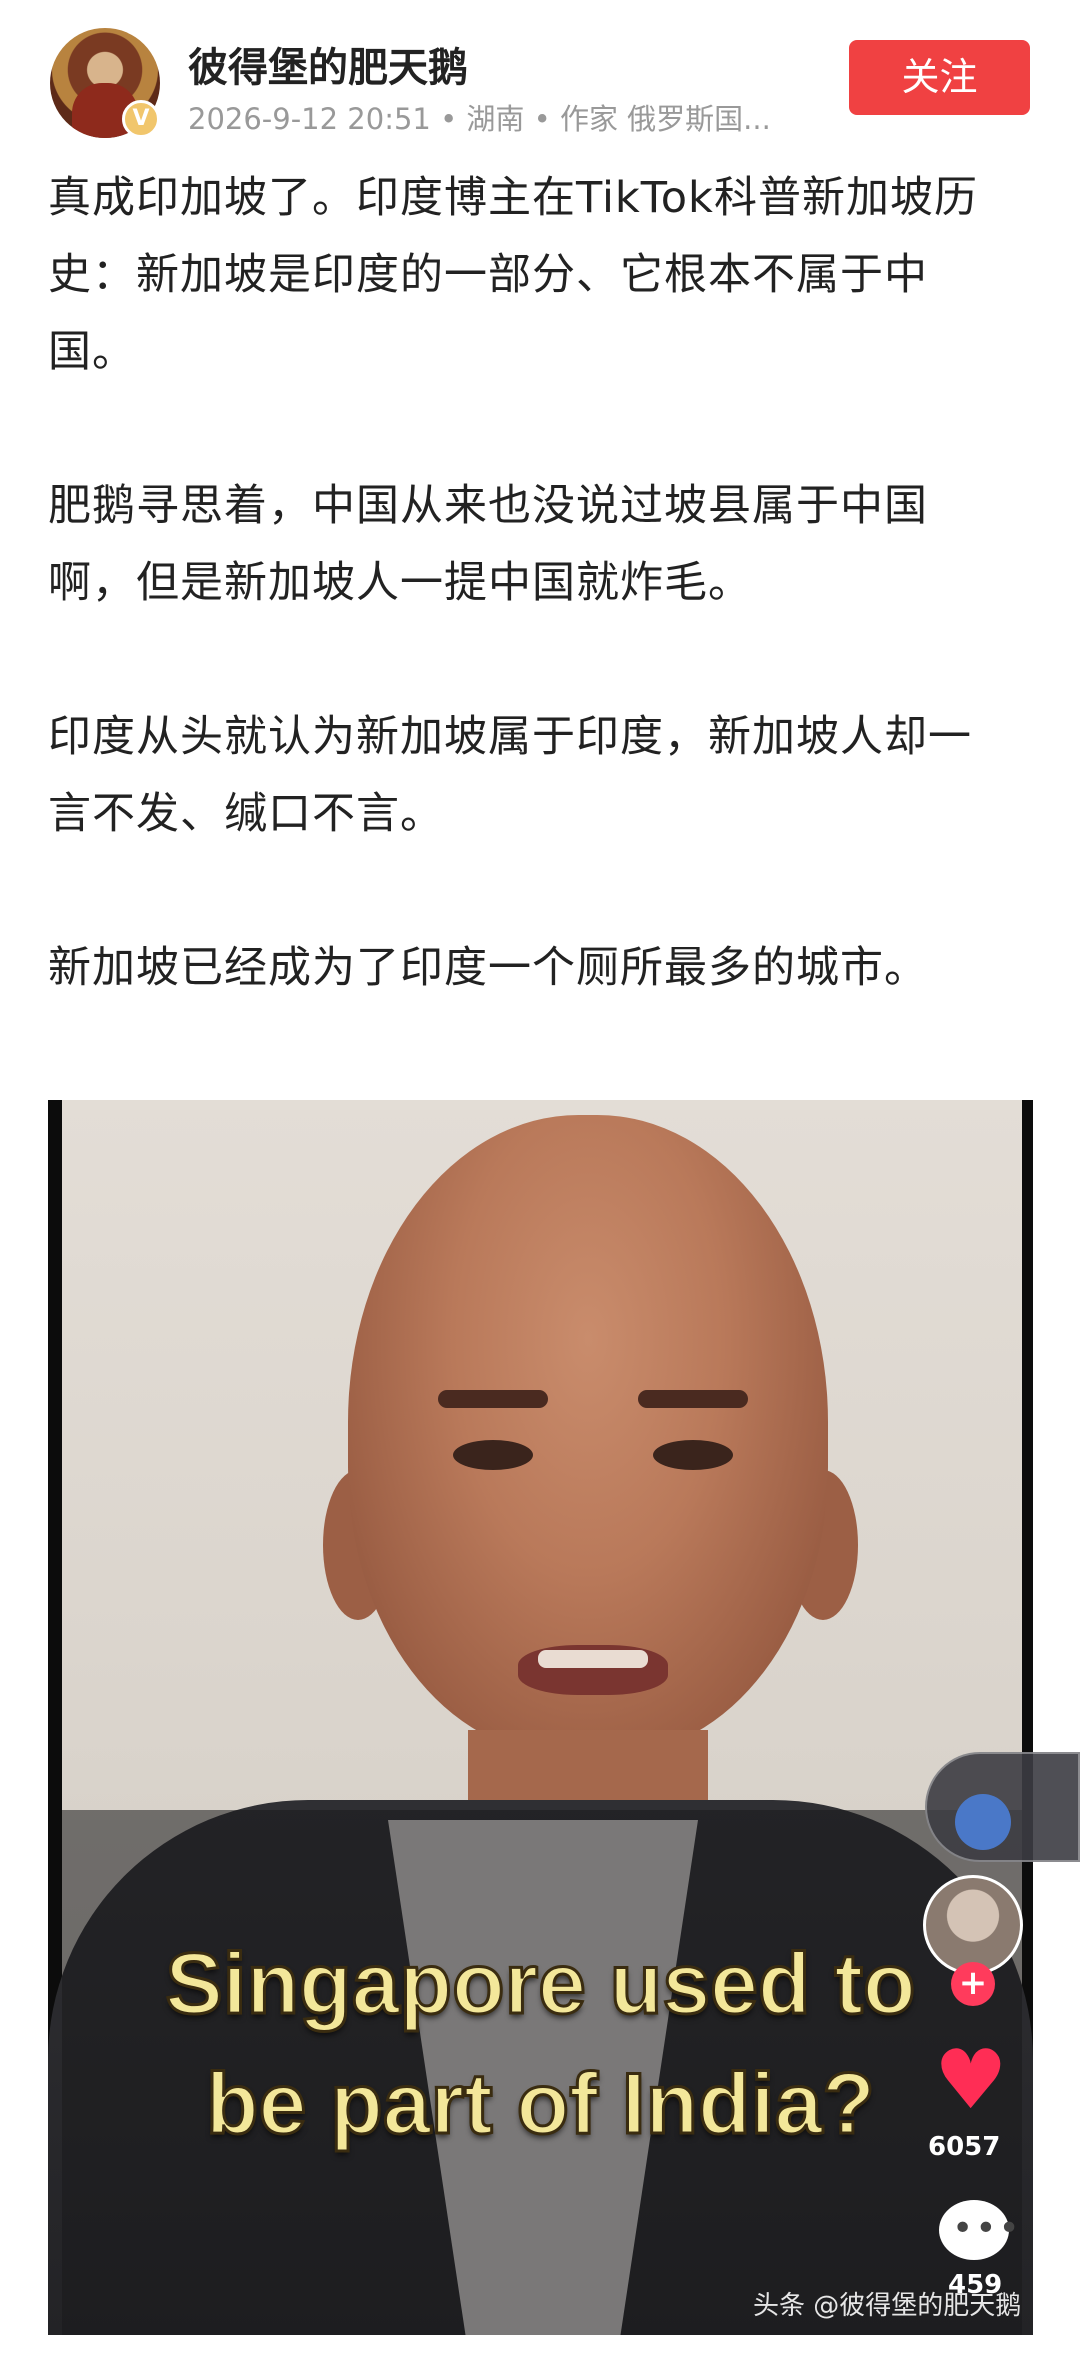  What do you see at coordinates (540, 1984) in the screenshot?
I see `video-caption-line1: Singapore used to` at bounding box center [540, 1984].